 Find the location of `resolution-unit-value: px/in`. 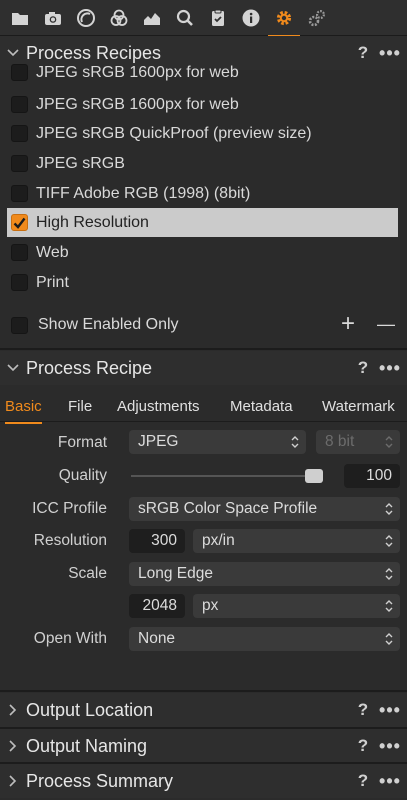

resolution-unit-value: px/in is located at coordinates (218, 540).